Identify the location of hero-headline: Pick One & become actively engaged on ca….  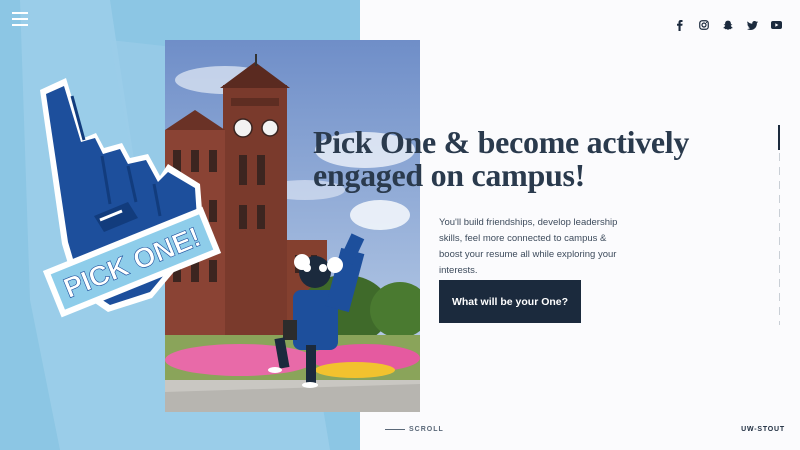
(523, 159).